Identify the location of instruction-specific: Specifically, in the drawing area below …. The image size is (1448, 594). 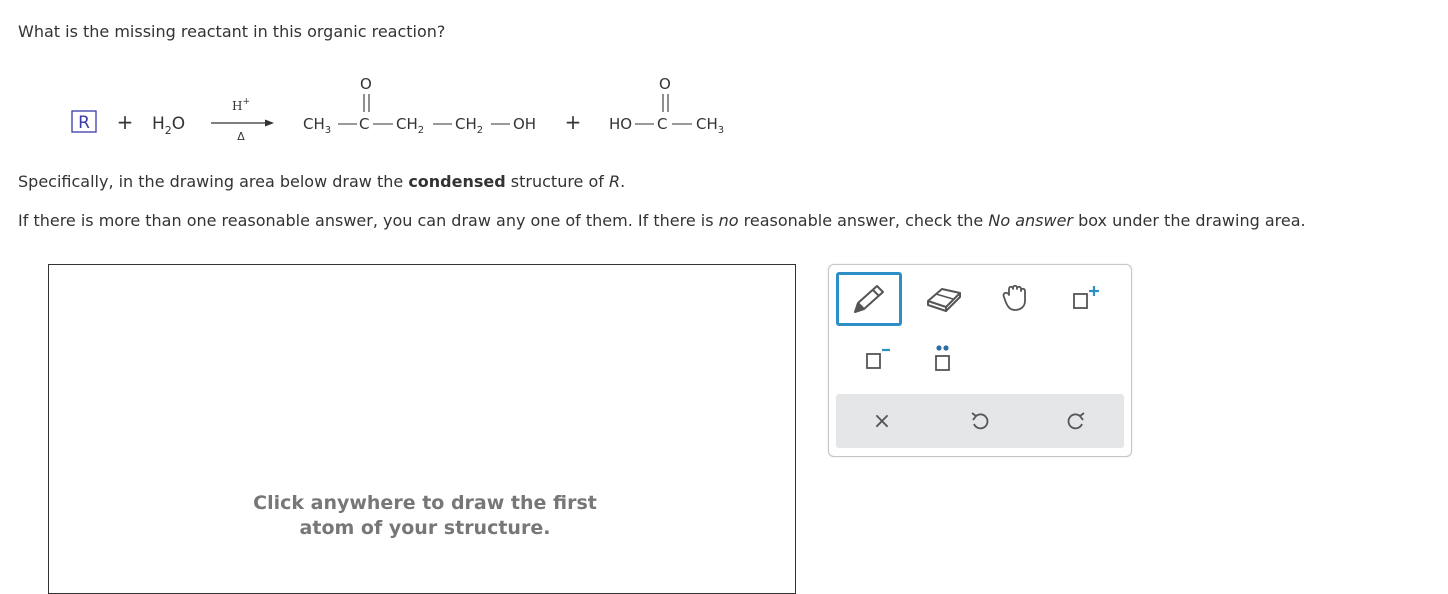
(322, 181).